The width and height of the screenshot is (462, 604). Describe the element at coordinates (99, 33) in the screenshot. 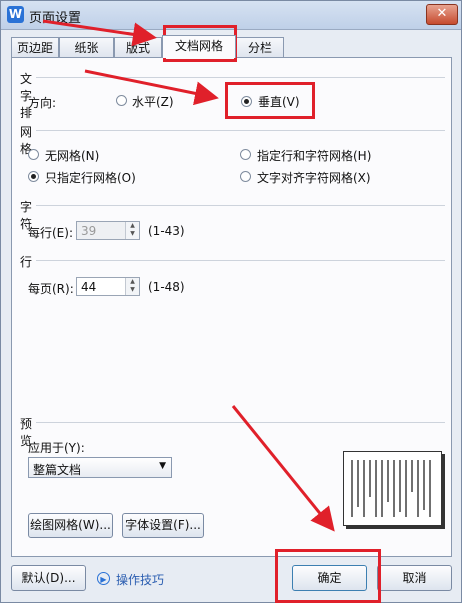

I see `arrow-to-tab` at that location.